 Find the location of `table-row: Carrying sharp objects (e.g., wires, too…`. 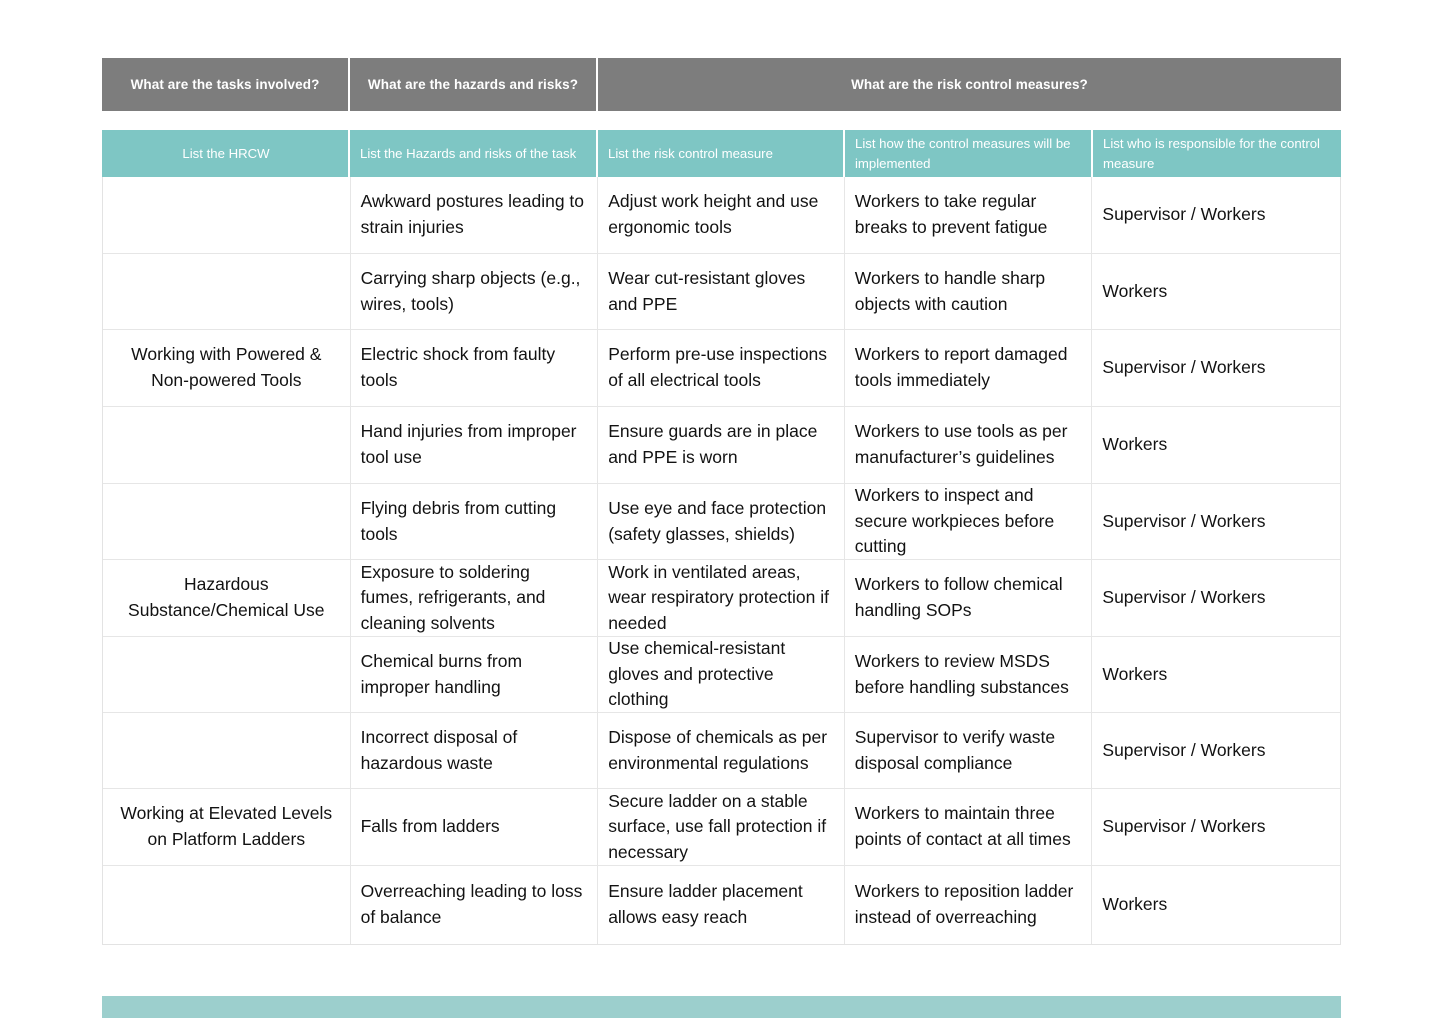

table-row: Carrying sharp objects (e.g., wires, too… is located at coordinates (721, 292).